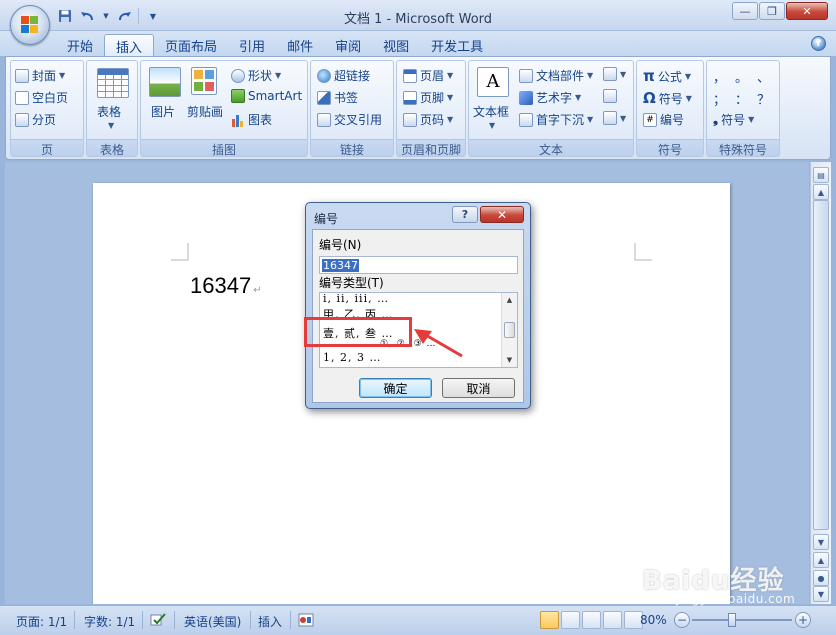  What do you see at coordinates (821, 192) in the screenshot?
I see `scroll-up-button: ▲` at bounding box center [821, 192].